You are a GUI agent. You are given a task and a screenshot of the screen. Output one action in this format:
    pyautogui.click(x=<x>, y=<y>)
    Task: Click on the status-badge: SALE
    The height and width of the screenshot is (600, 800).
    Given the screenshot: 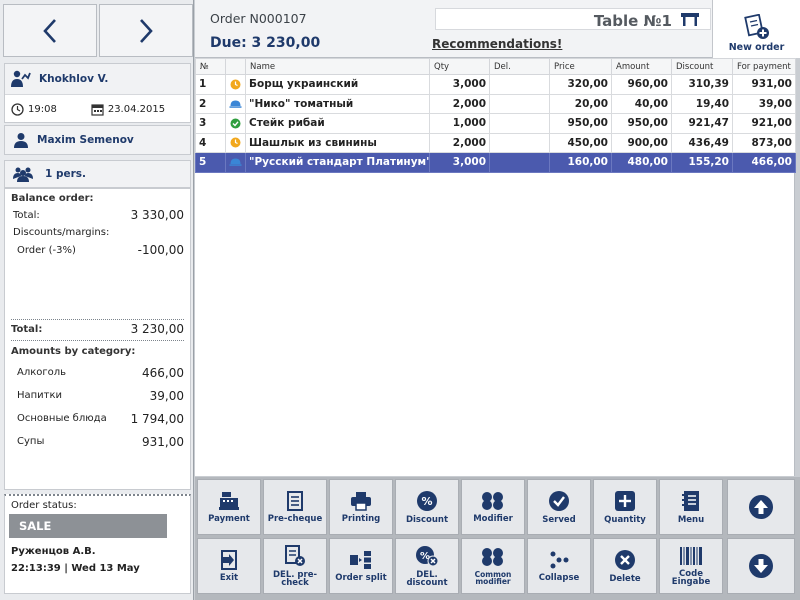 What is the action you would take?
    pyautogui.click(x=88, y=526)
    